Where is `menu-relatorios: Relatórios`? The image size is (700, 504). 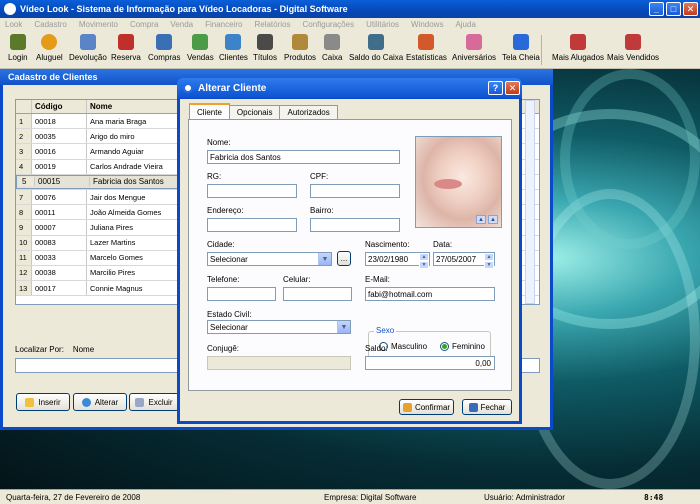 menu-relatorios: Relatórios is located at coordinates (272, 24).